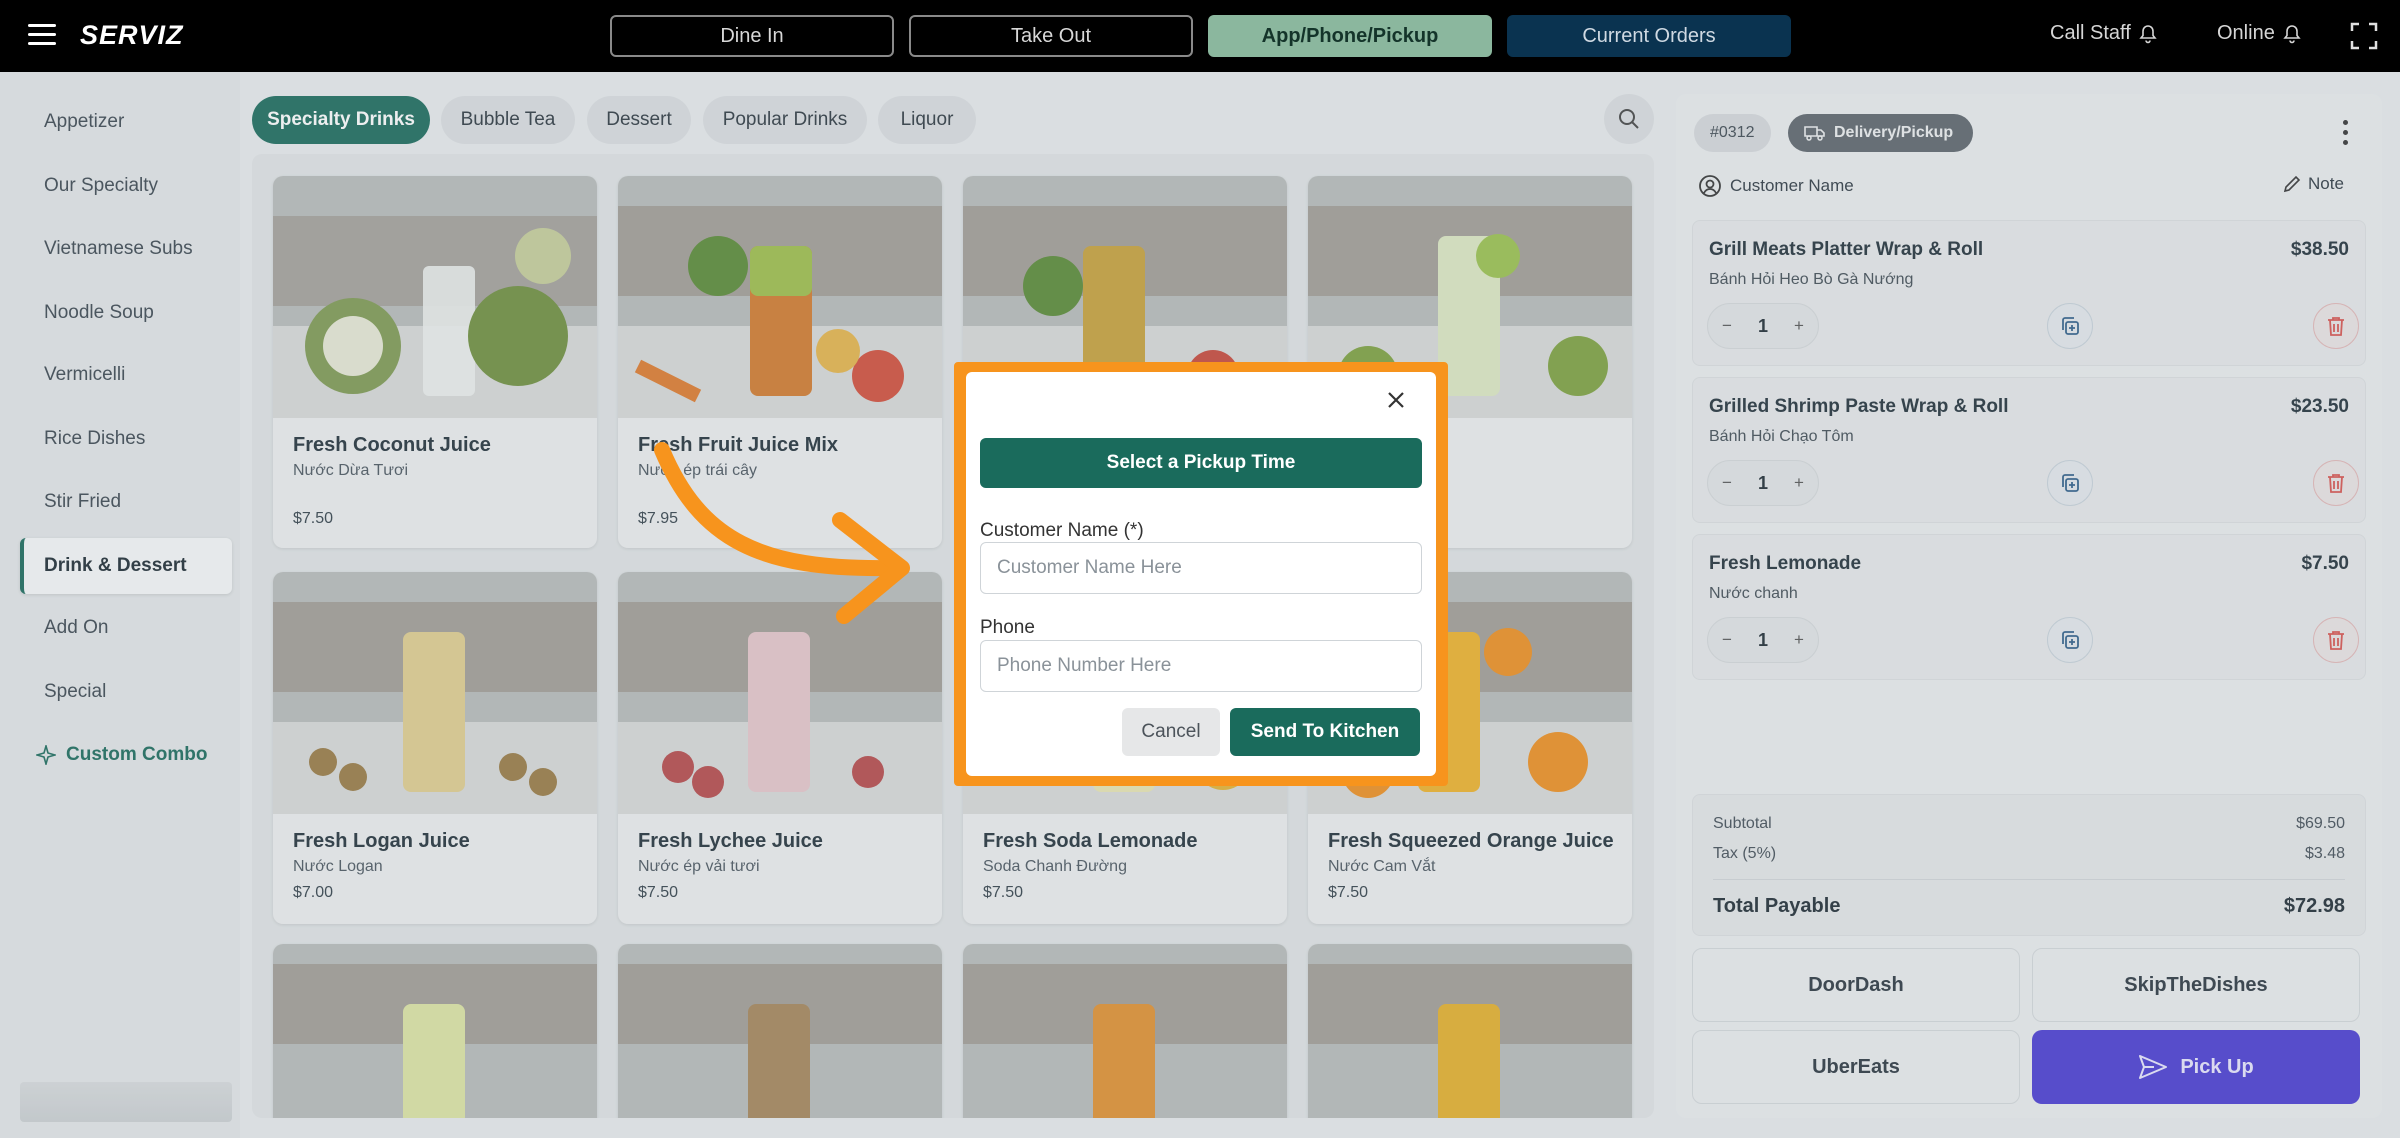  What do you see at coordinates (126, 249) in the screenshot?
I see `sidebar-item-vietnamese-subs: Vietnamese Subs` at bounding box center [126, 249].